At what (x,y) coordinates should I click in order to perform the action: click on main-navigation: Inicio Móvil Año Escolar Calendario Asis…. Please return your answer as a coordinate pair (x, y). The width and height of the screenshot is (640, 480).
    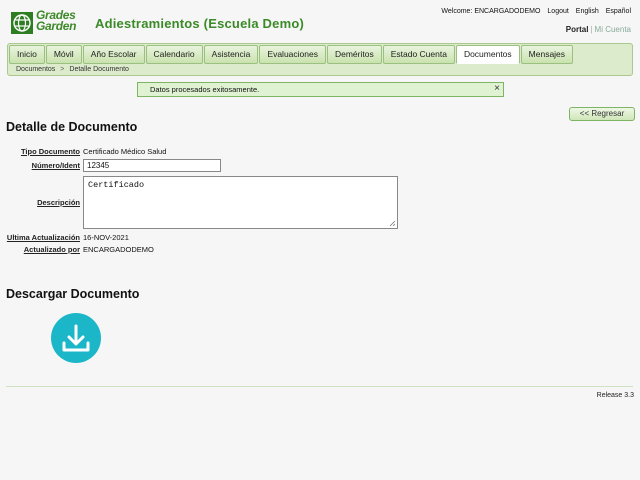
    Looking at the image, I should click on (320, 59).